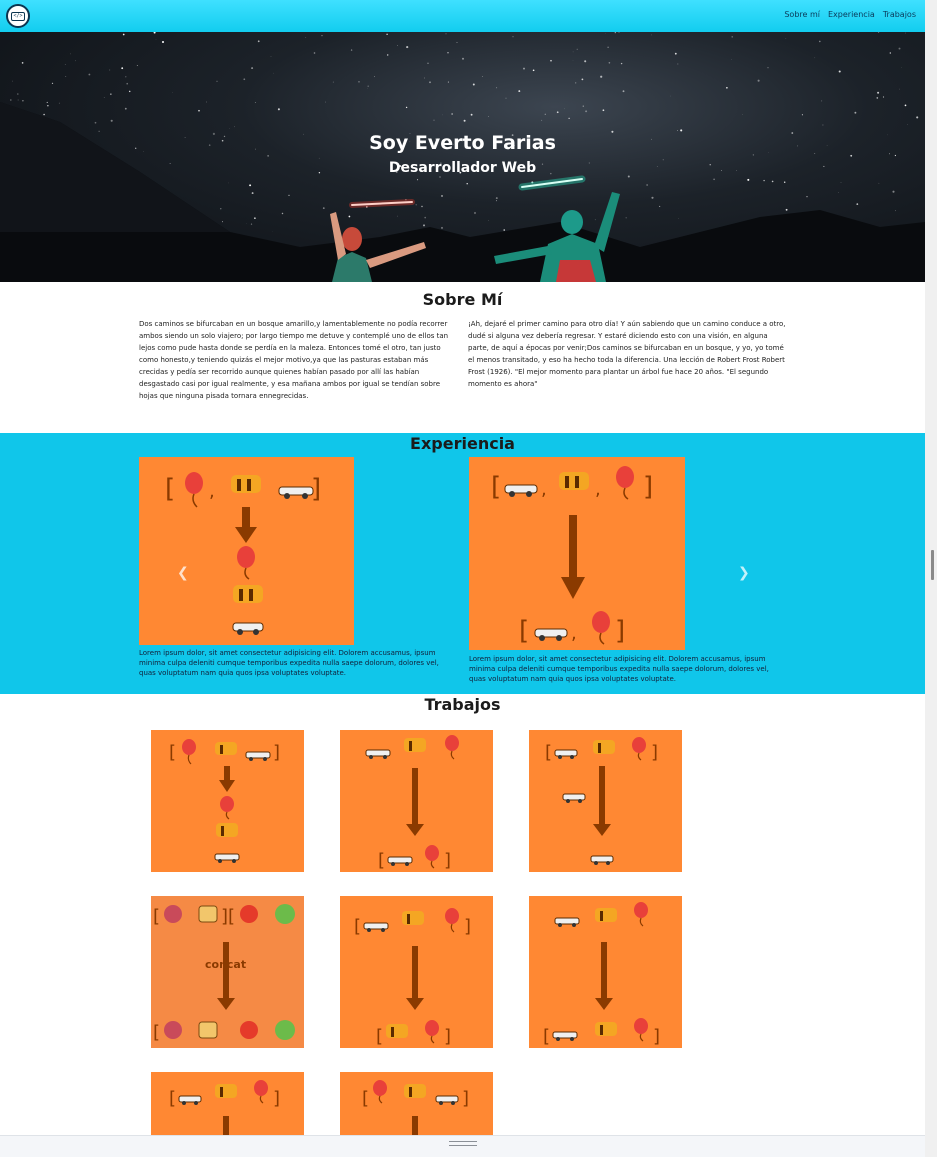  What do you see at coordinates (246, 551) in the screenshot?
I see `experience-card-image: [ , ]` at bounding box center [246, 551].